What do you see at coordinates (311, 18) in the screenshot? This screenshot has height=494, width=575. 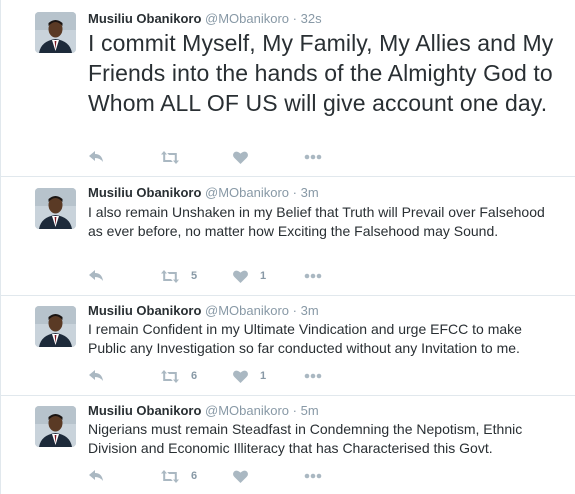 I see `timestamp: 32s` at bounding box center [311, 18].